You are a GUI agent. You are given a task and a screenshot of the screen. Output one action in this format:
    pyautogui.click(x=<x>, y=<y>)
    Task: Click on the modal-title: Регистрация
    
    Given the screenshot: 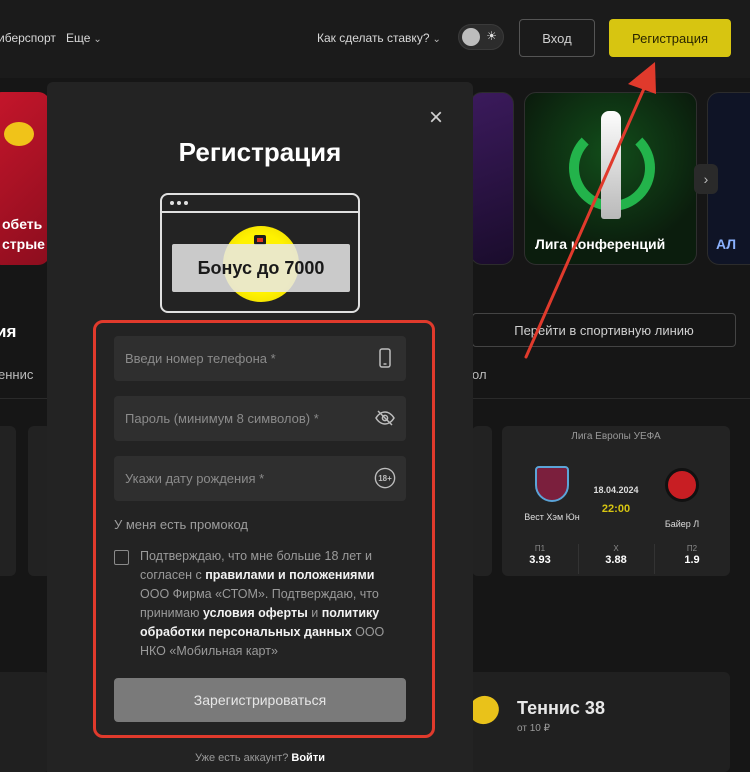 What is the action you would take?
    pyautogui.click(x=260, y=152)
    